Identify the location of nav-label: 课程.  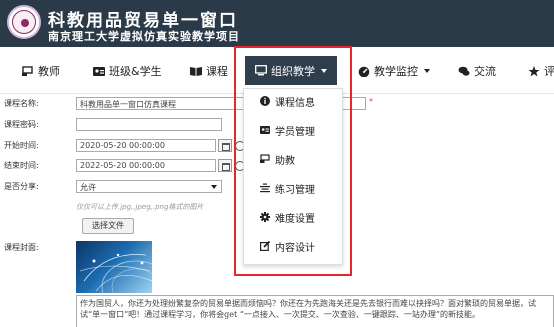
(217, 71).